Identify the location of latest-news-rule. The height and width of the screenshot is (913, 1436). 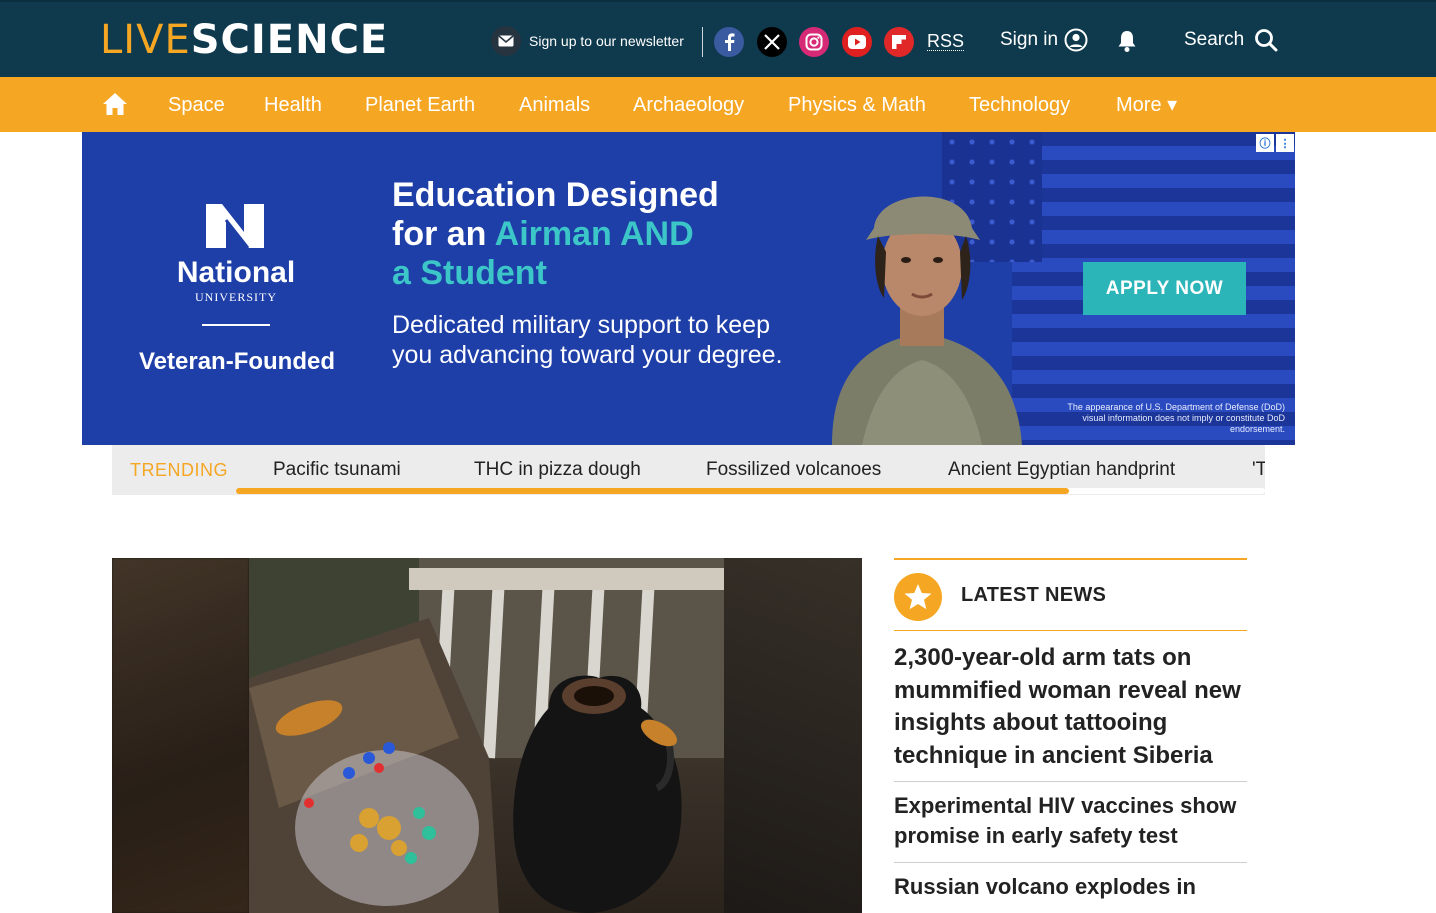
(1070, 630).